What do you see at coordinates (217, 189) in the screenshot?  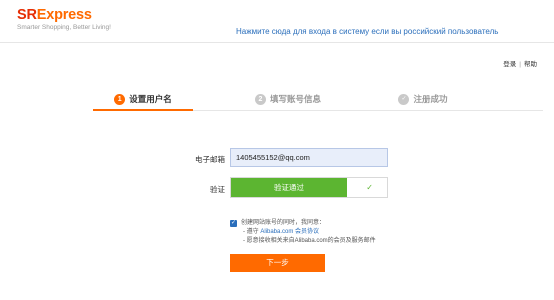 I see `verify-label: 验证` at bounding box center [217, 189].